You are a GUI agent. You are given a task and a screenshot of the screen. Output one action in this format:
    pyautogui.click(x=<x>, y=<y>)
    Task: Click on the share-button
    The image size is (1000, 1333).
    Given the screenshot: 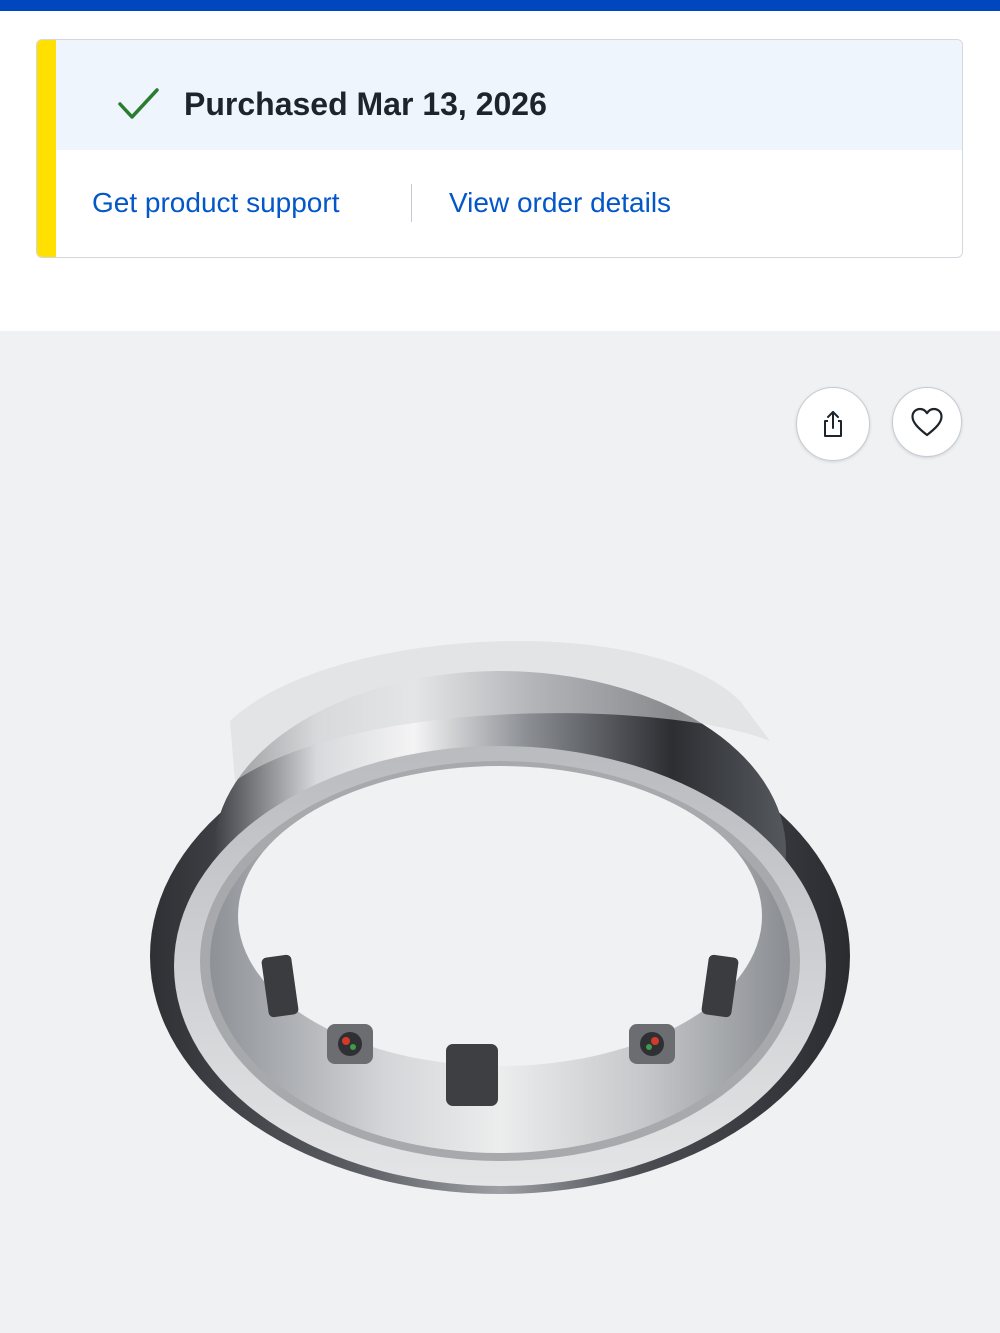 What is the action you would take?
    pyautogui.click(x=833, y=424)
    